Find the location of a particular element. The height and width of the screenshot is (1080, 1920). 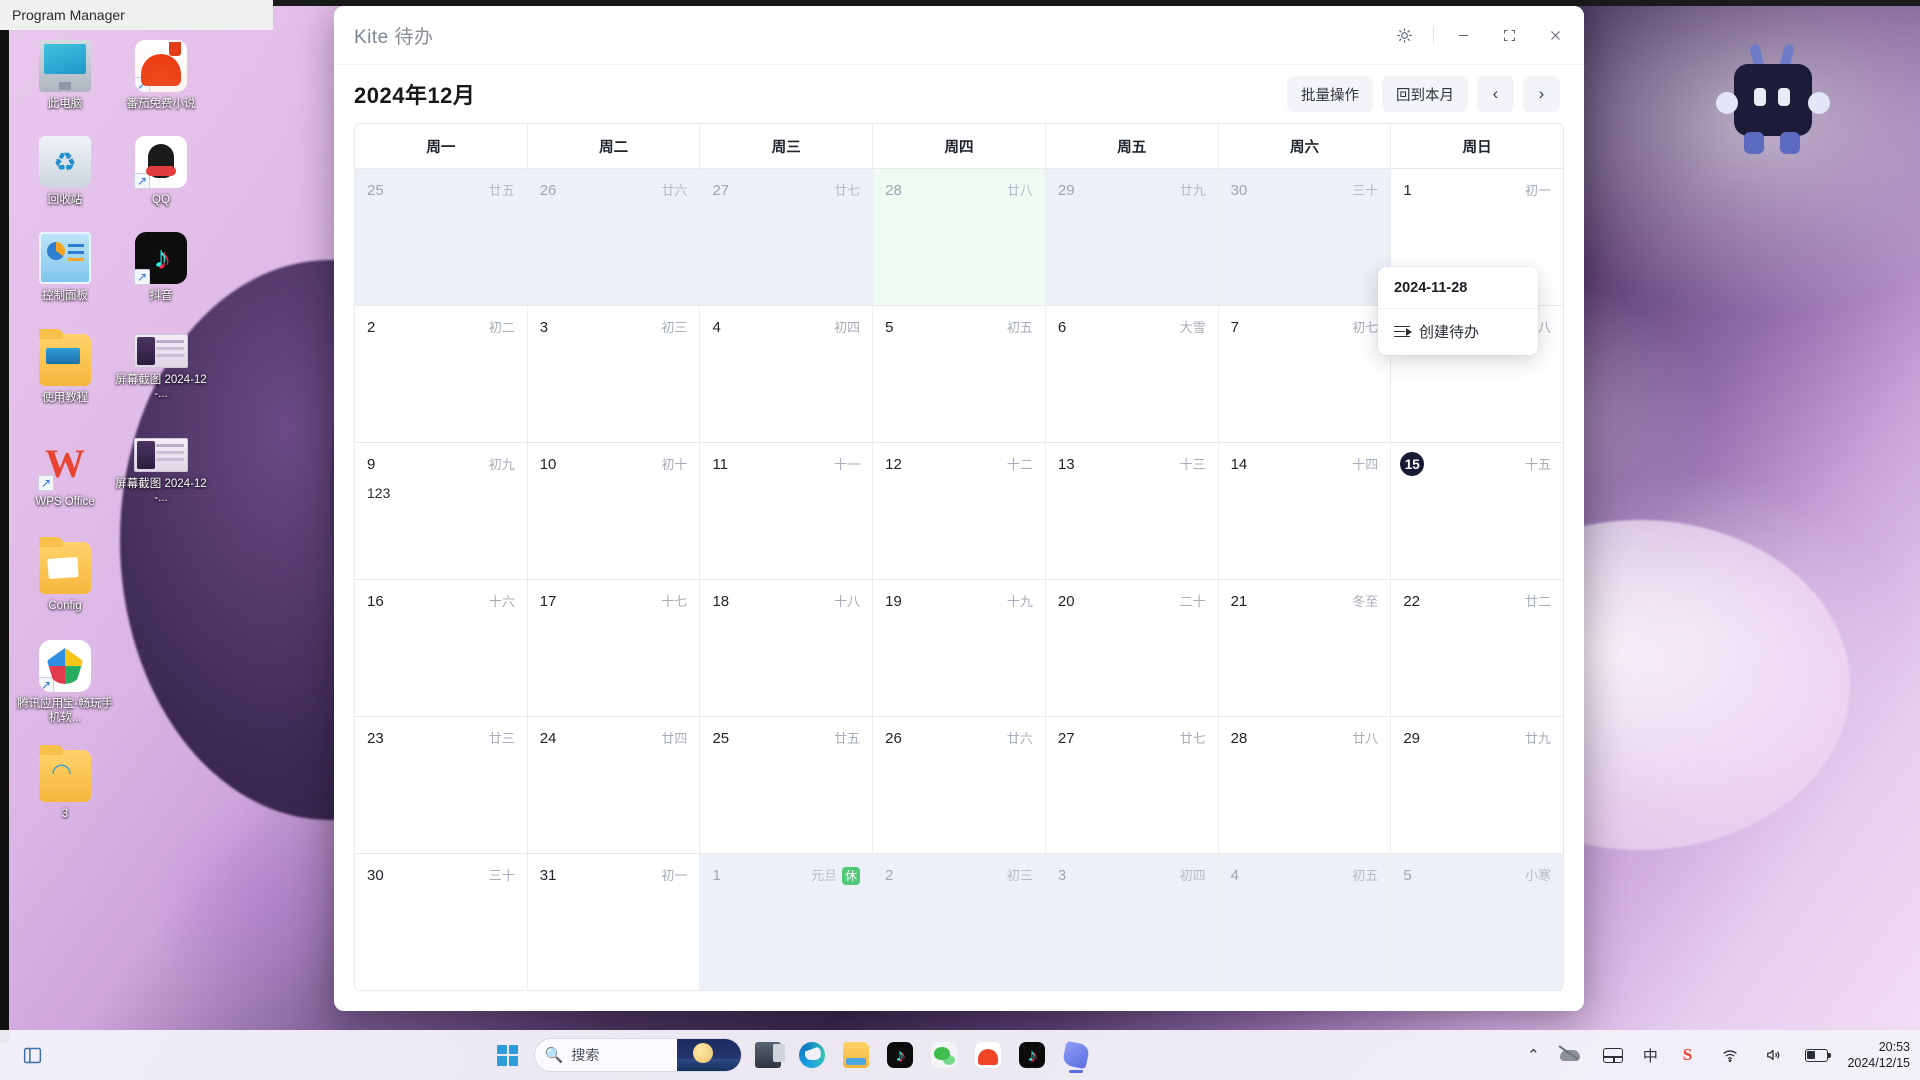

desktop-icon: ↗ 番茄免费小说 is located at coordinates (161, 75).